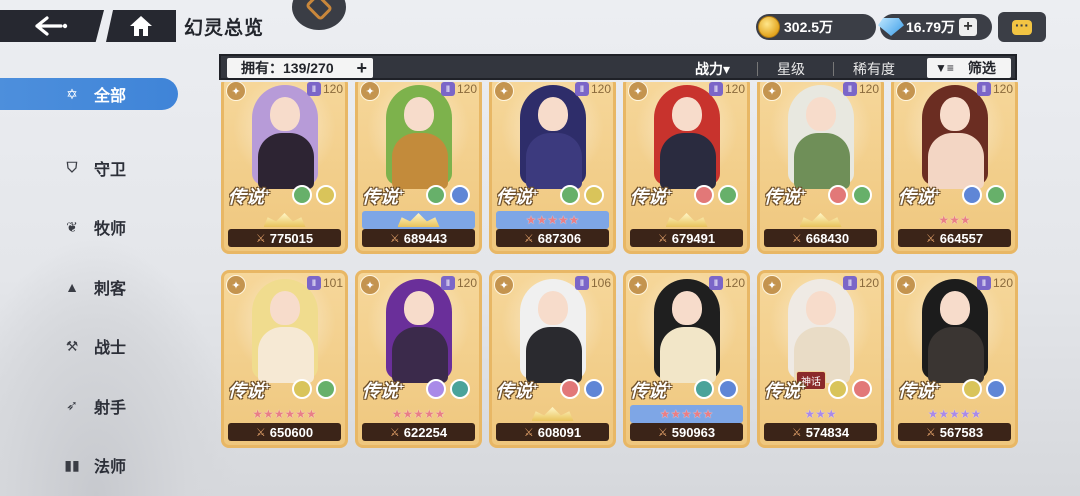  Describe the element at coordinates (961, 432) in the screenshot. I see `power-value: 567583` at that location.